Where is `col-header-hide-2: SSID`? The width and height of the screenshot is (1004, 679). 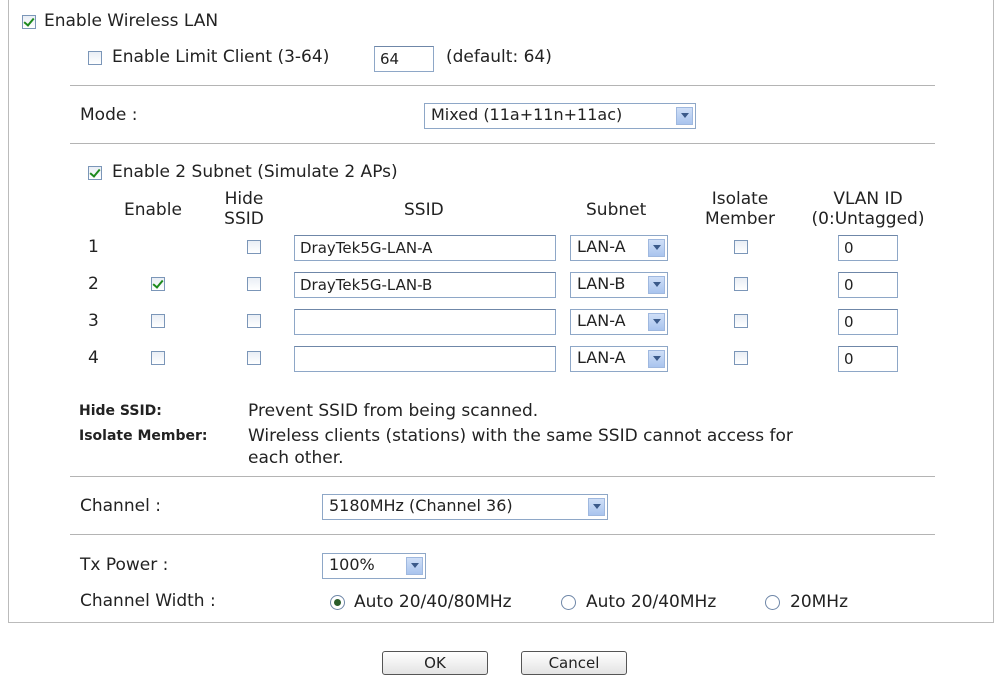 col-header-hide-2: SSID is located at coordinates (244, 219).